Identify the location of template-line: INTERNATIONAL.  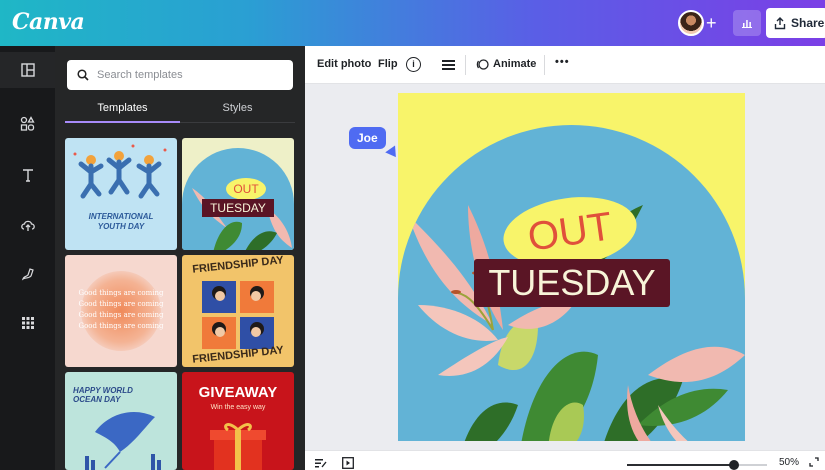
(121, 216).